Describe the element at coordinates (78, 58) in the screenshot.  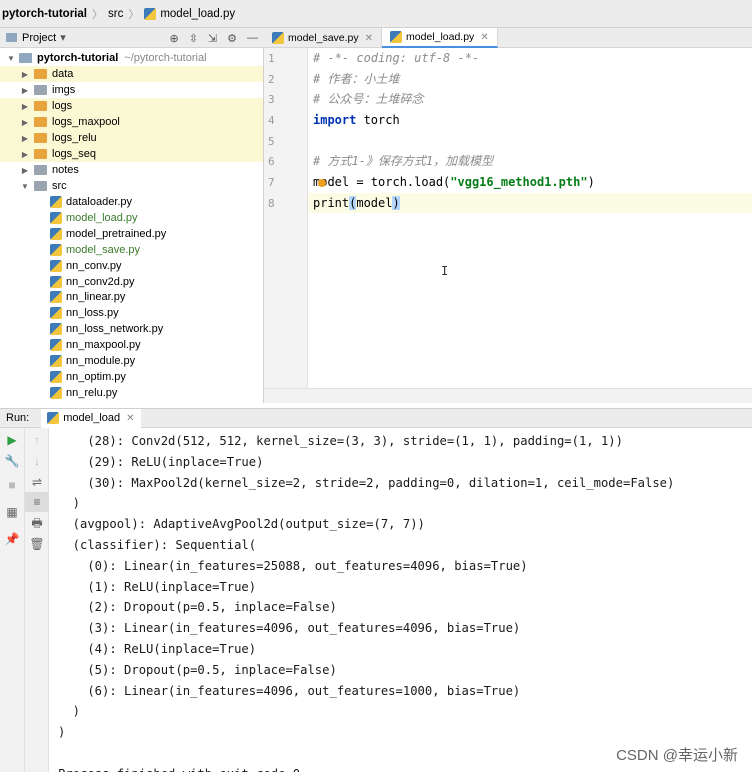
I see `tree-root-label: pytorch-tutorial` at that location.